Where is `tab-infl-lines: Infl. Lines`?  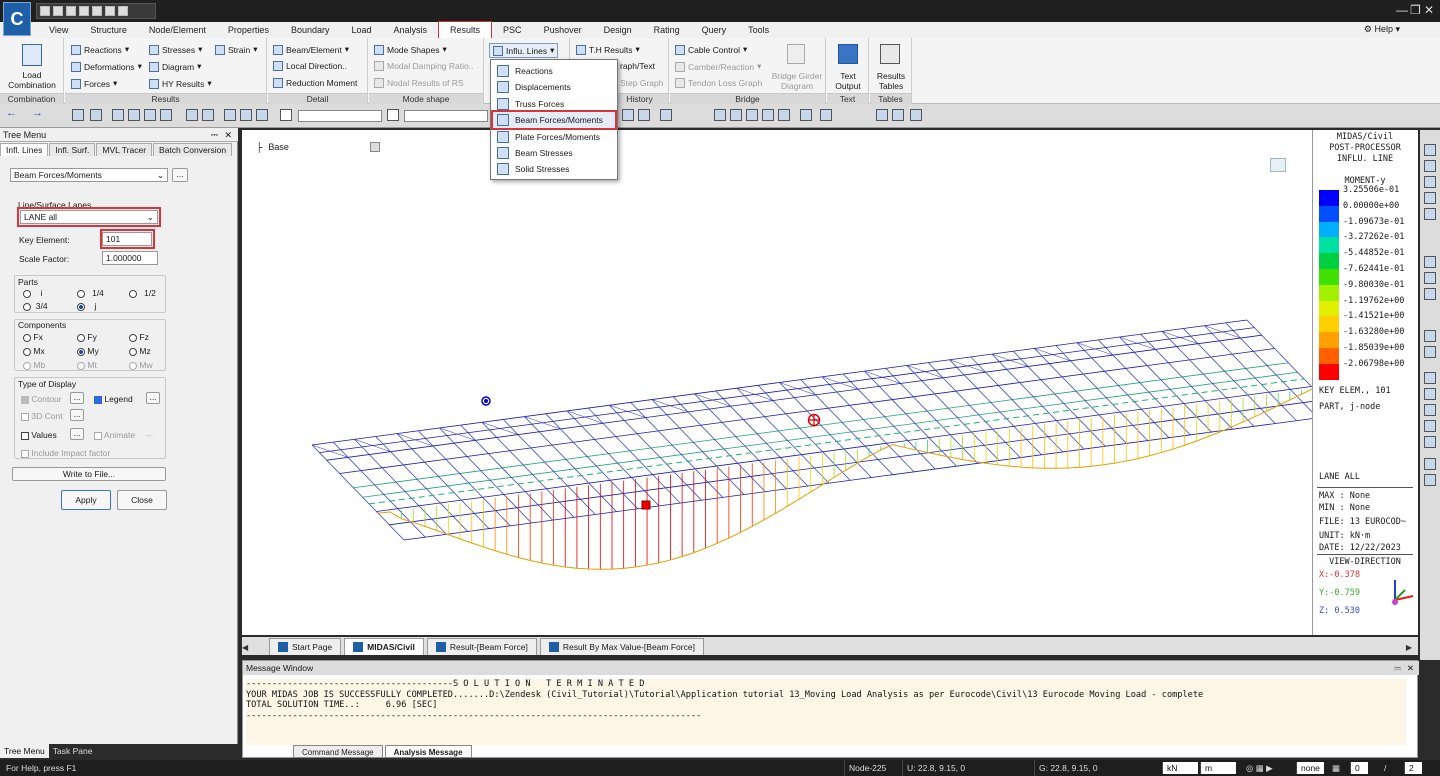
tab-infl-lines: Infl. Lines is located at coordinates (24, 149).